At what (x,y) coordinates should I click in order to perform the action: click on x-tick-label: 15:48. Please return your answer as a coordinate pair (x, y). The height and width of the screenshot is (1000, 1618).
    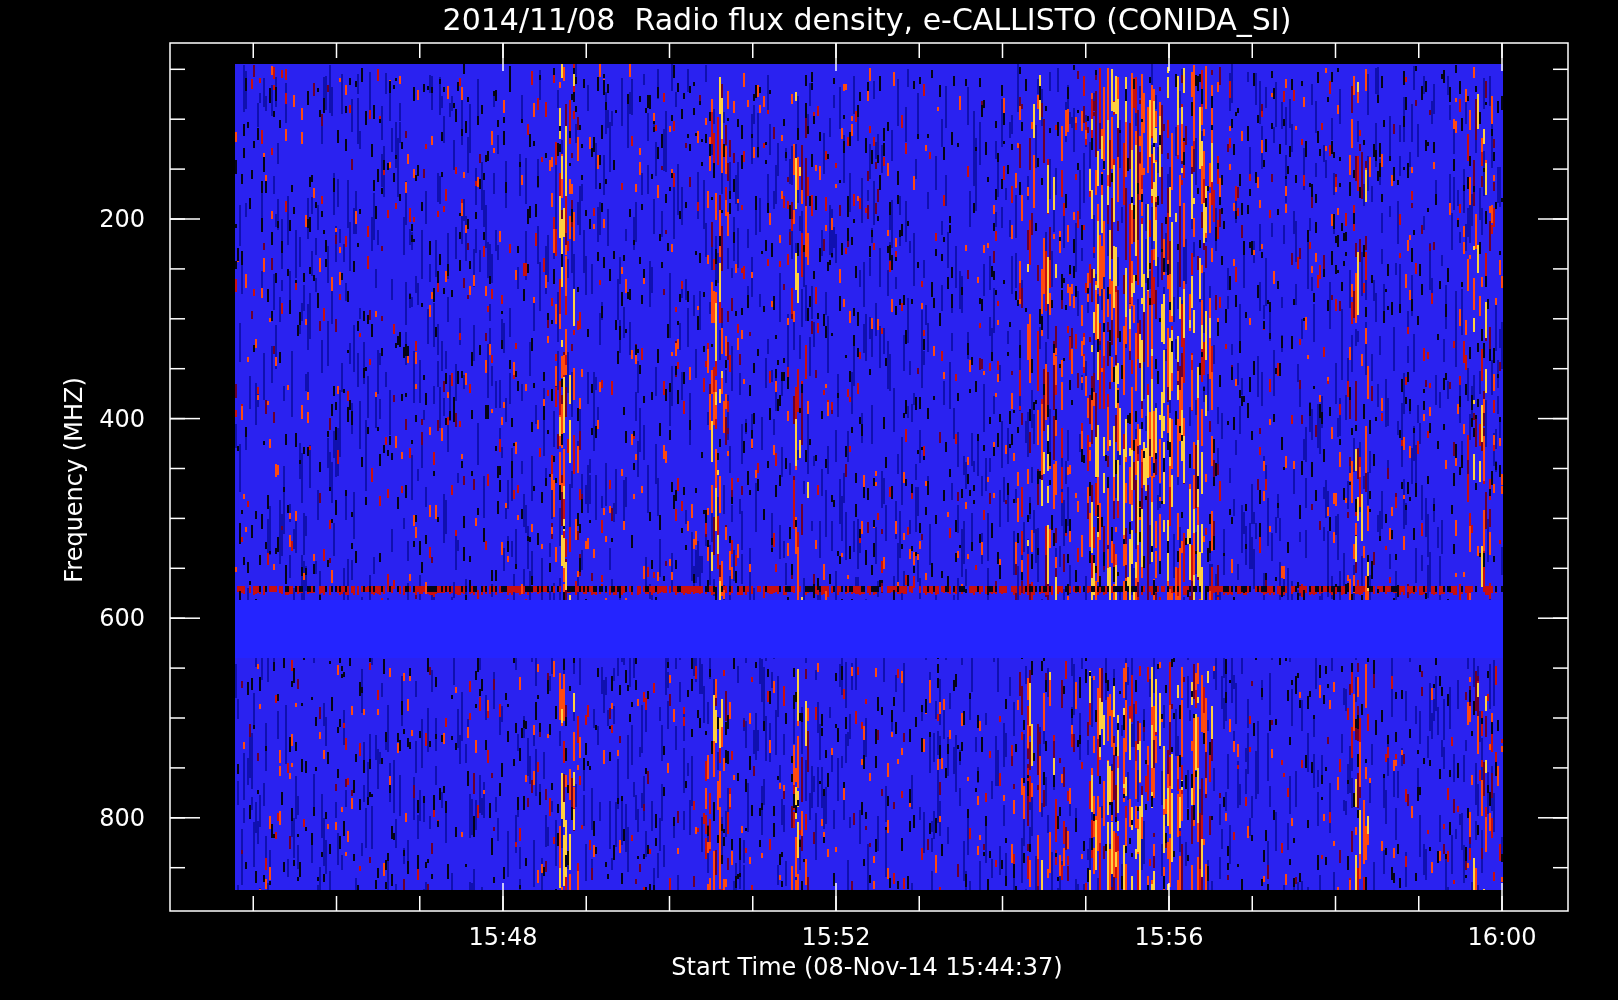
    Looking at the image, I should click on (503, 937).